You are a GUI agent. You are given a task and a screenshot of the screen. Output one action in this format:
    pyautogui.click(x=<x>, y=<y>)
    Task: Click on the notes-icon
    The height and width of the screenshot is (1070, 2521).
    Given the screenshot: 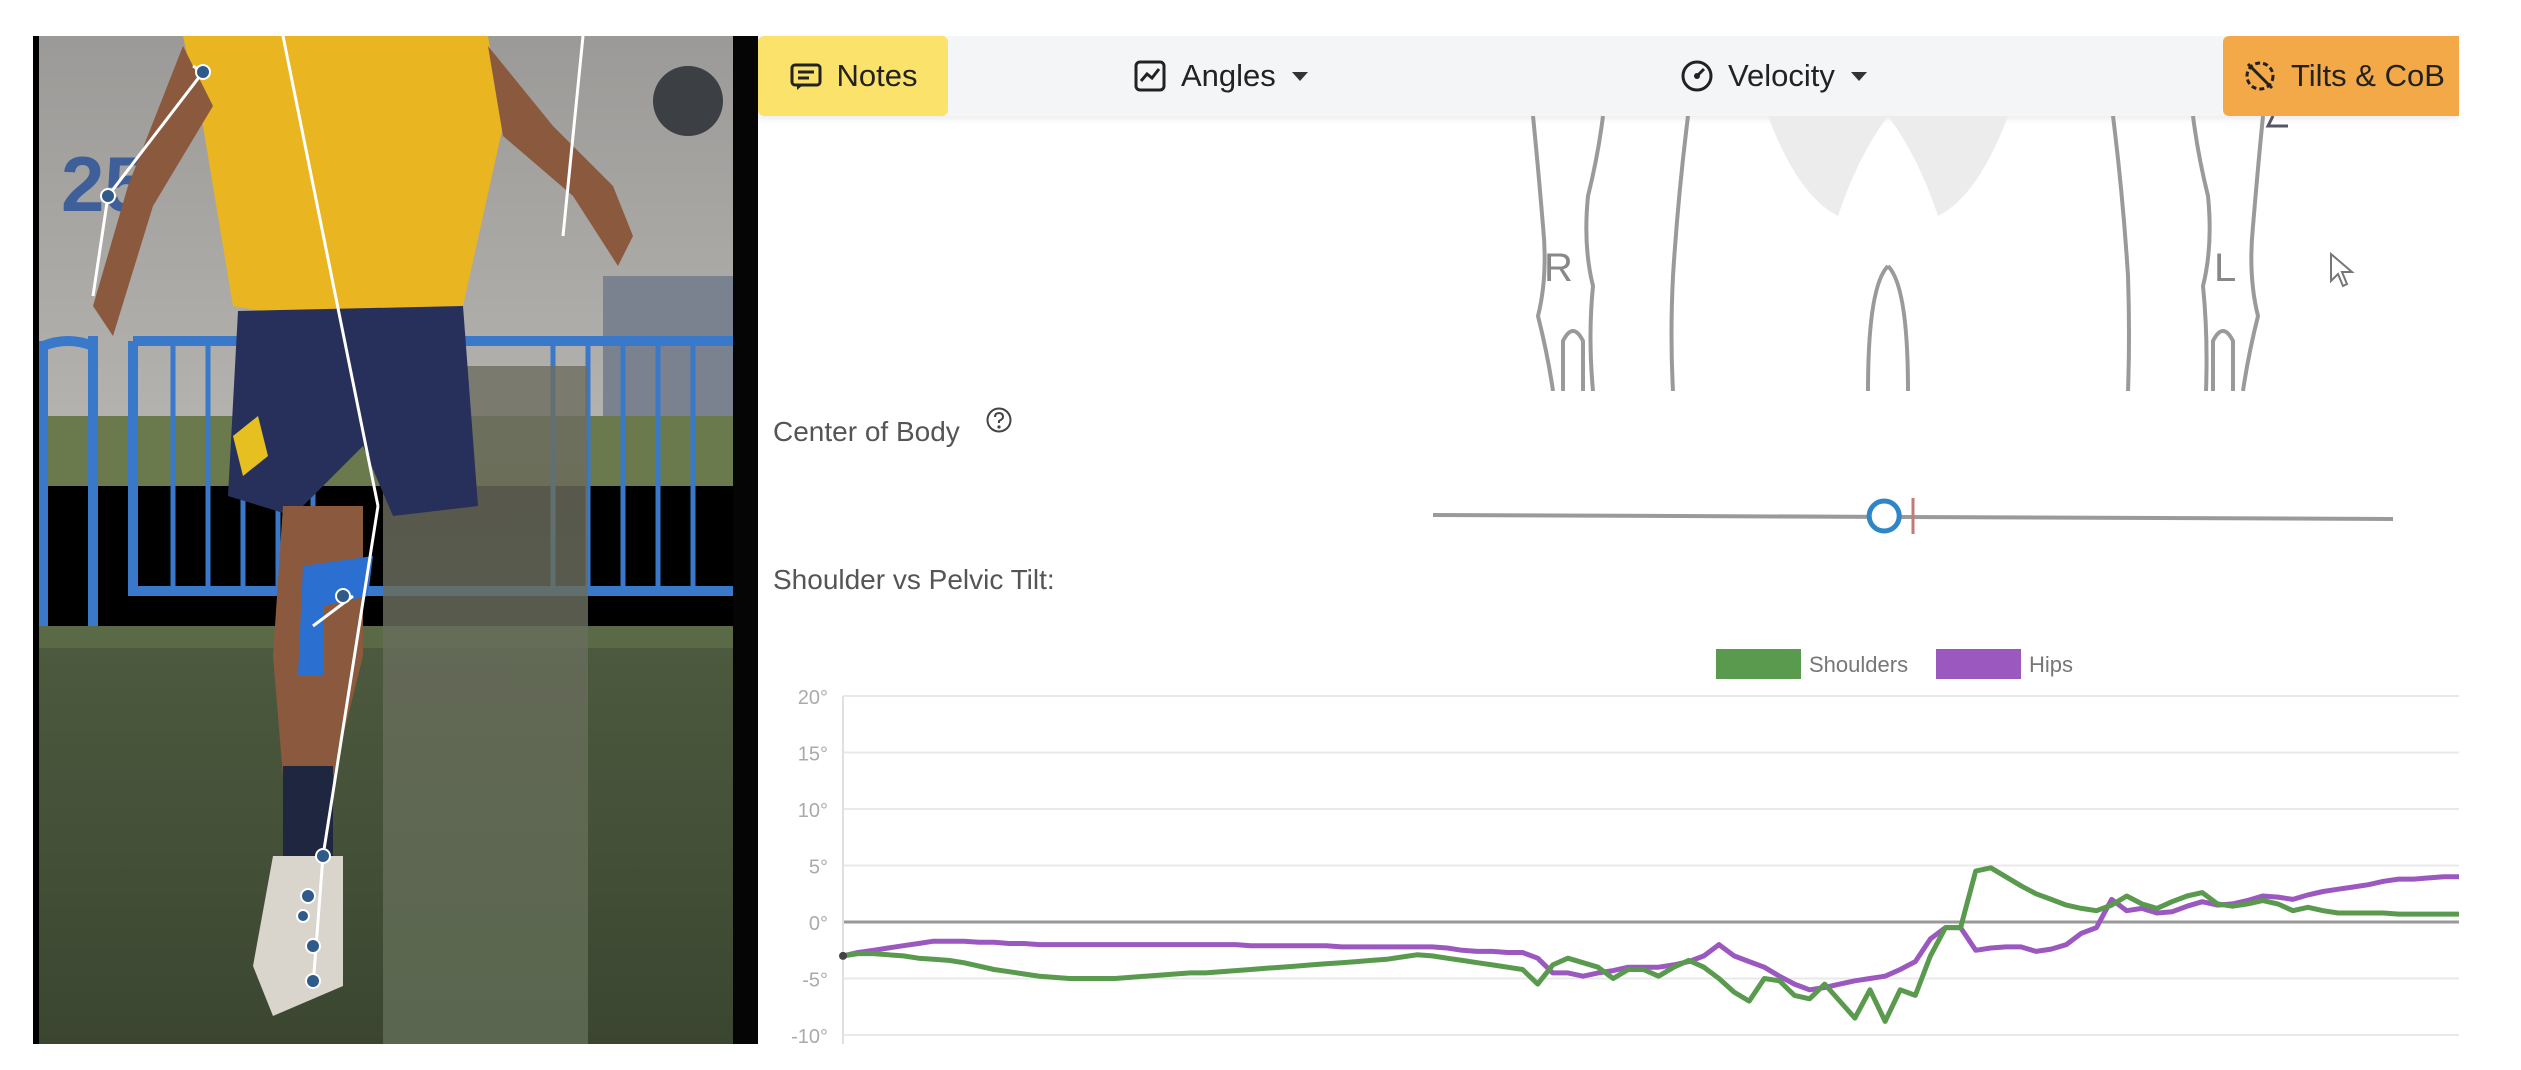 What is the action you would take?
    pyautogui.click(x=805, y=76)
    